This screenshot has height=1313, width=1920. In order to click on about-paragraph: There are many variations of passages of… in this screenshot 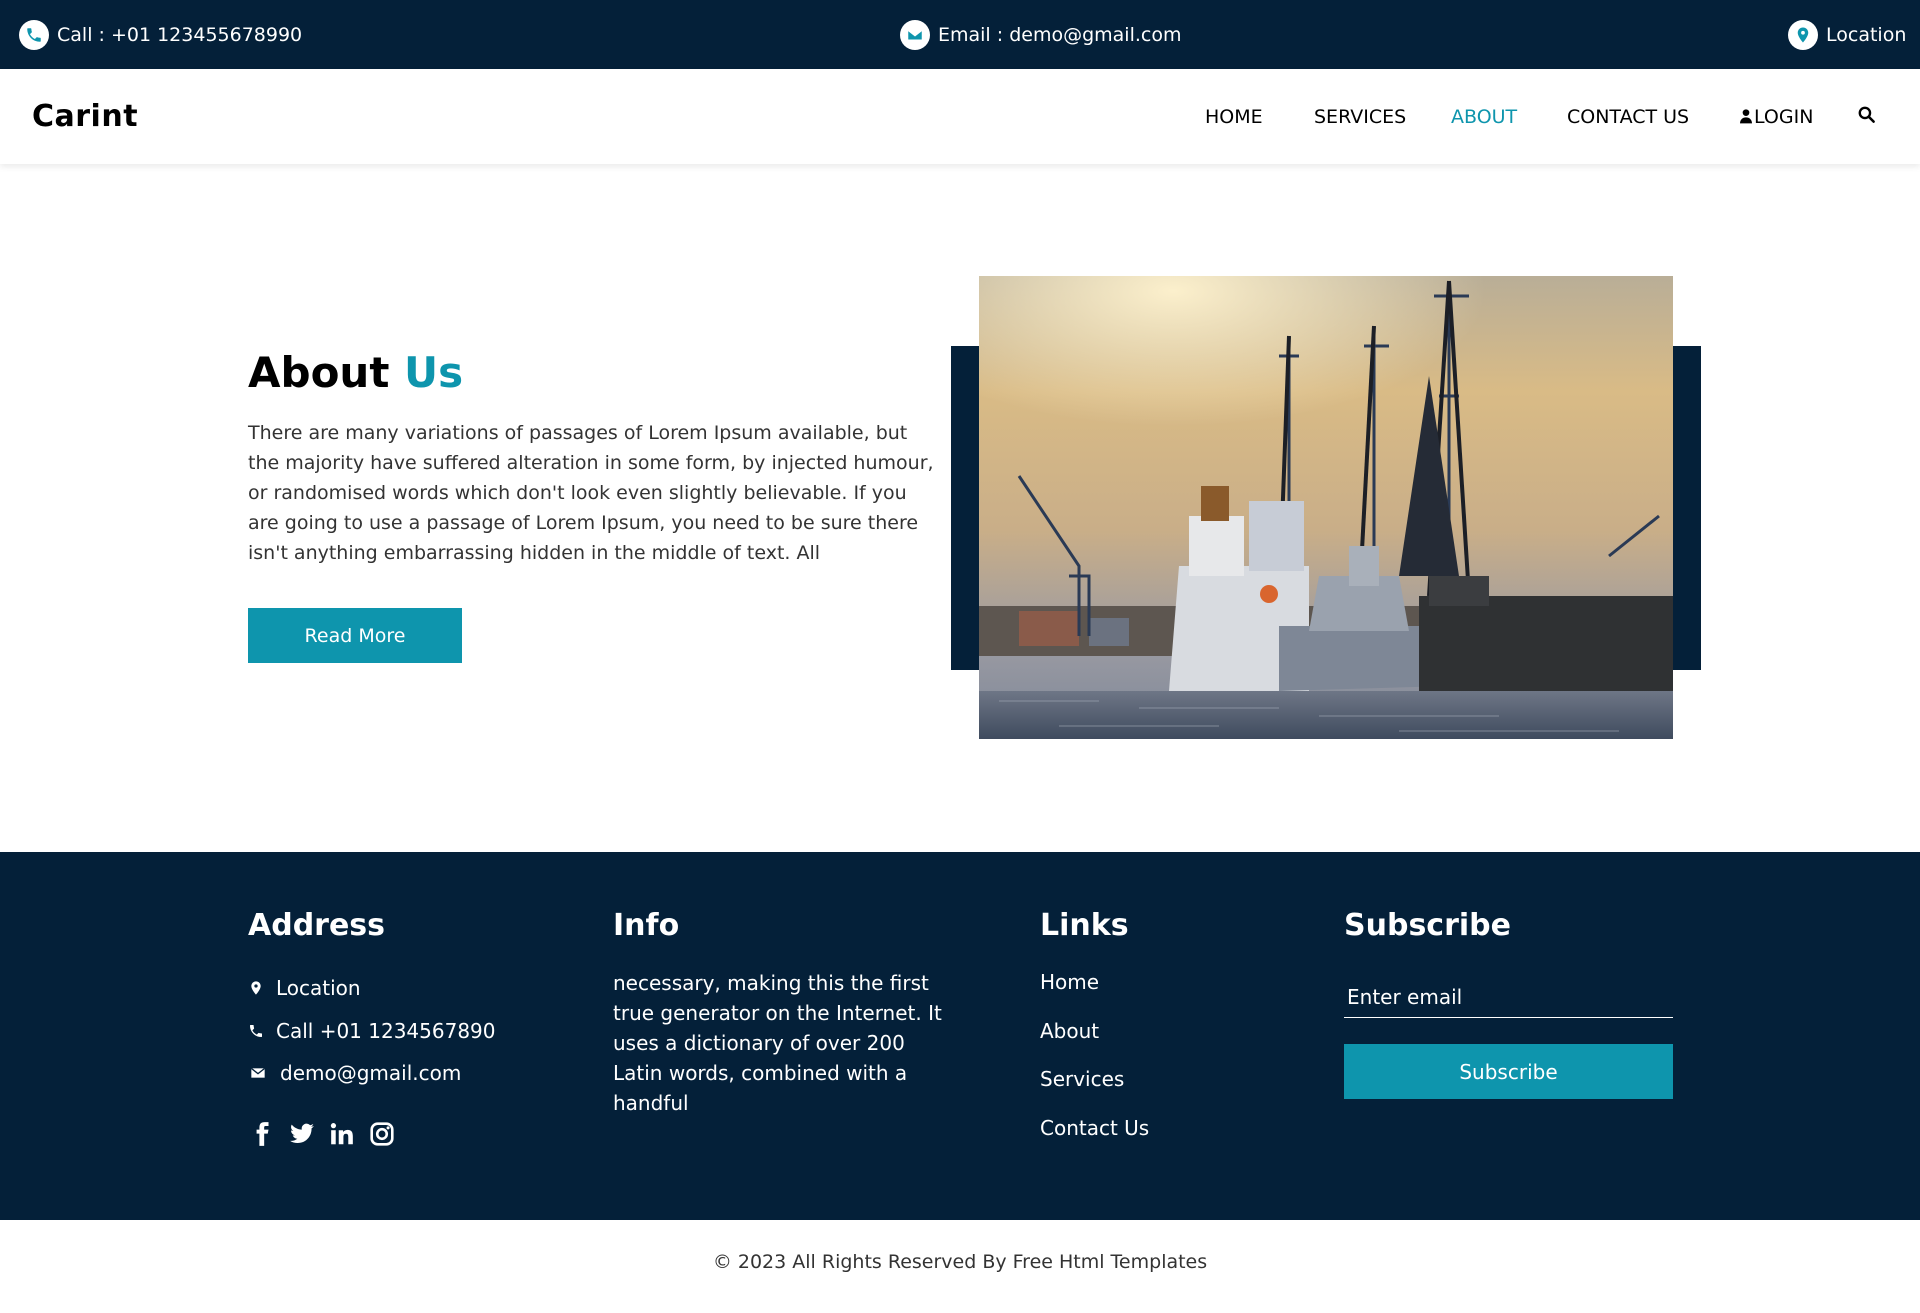, I will do `click(591, 493)`.